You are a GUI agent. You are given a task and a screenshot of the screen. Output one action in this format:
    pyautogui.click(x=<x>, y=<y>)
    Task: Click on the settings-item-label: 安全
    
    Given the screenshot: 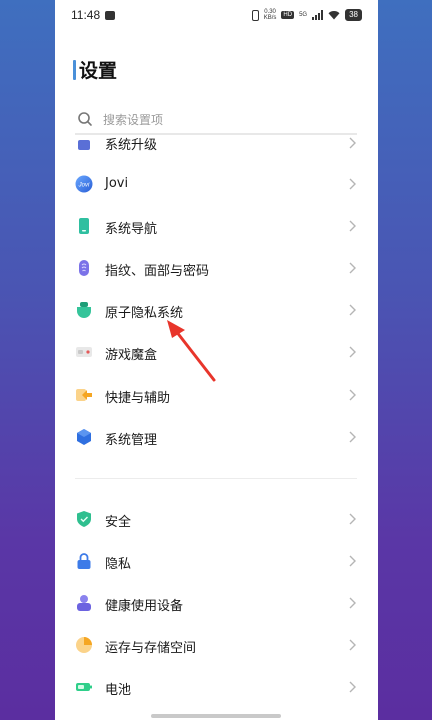 What is the action you would take?
    pyautogui.click(x=118, y=522)
    